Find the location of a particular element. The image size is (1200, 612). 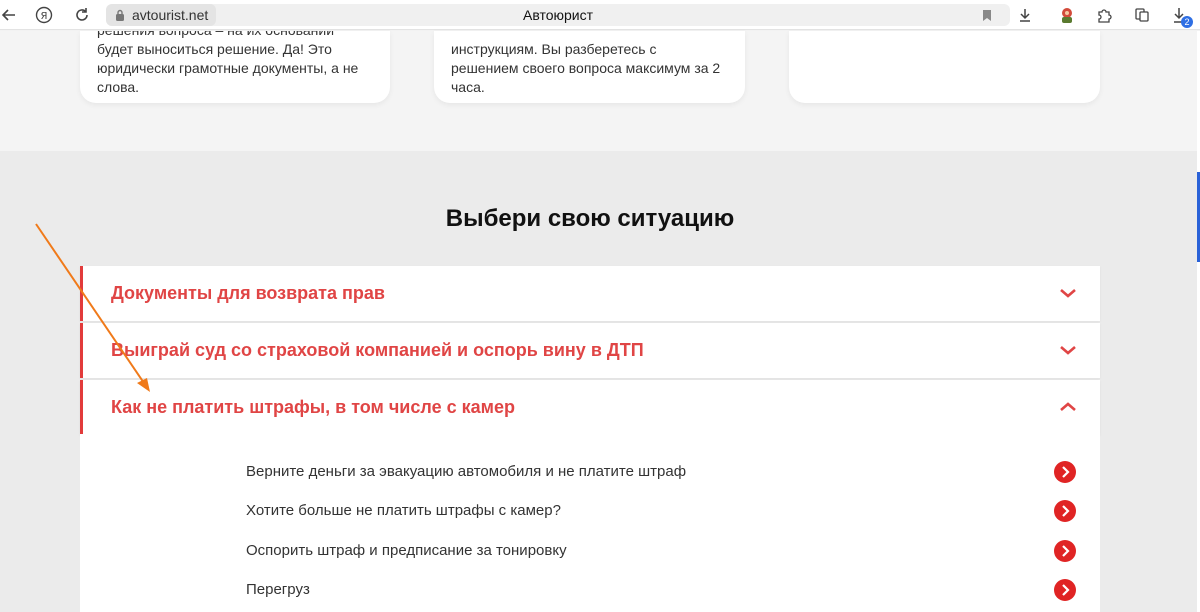

domain-text: avtourist.net is located at coordinates (170, 15).